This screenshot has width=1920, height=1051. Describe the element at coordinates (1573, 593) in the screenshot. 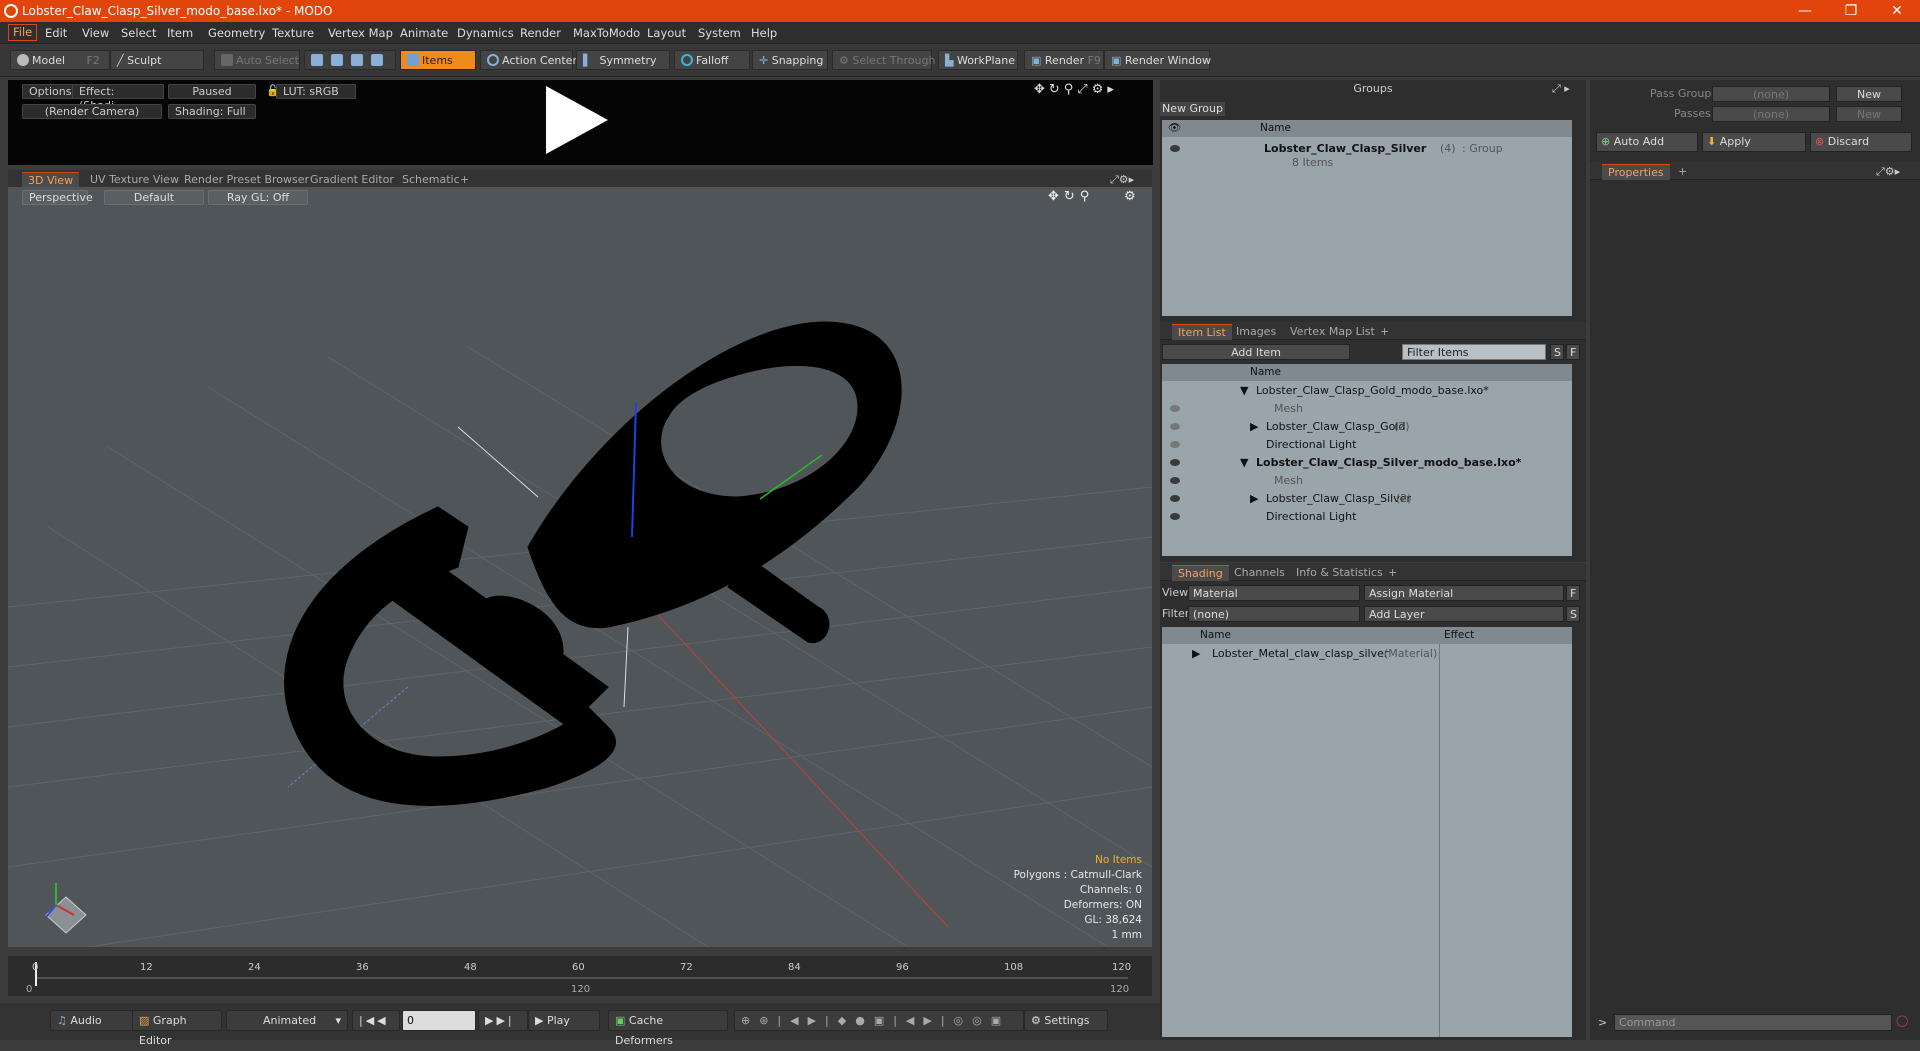

I see `shading-f-button: F` at that location.